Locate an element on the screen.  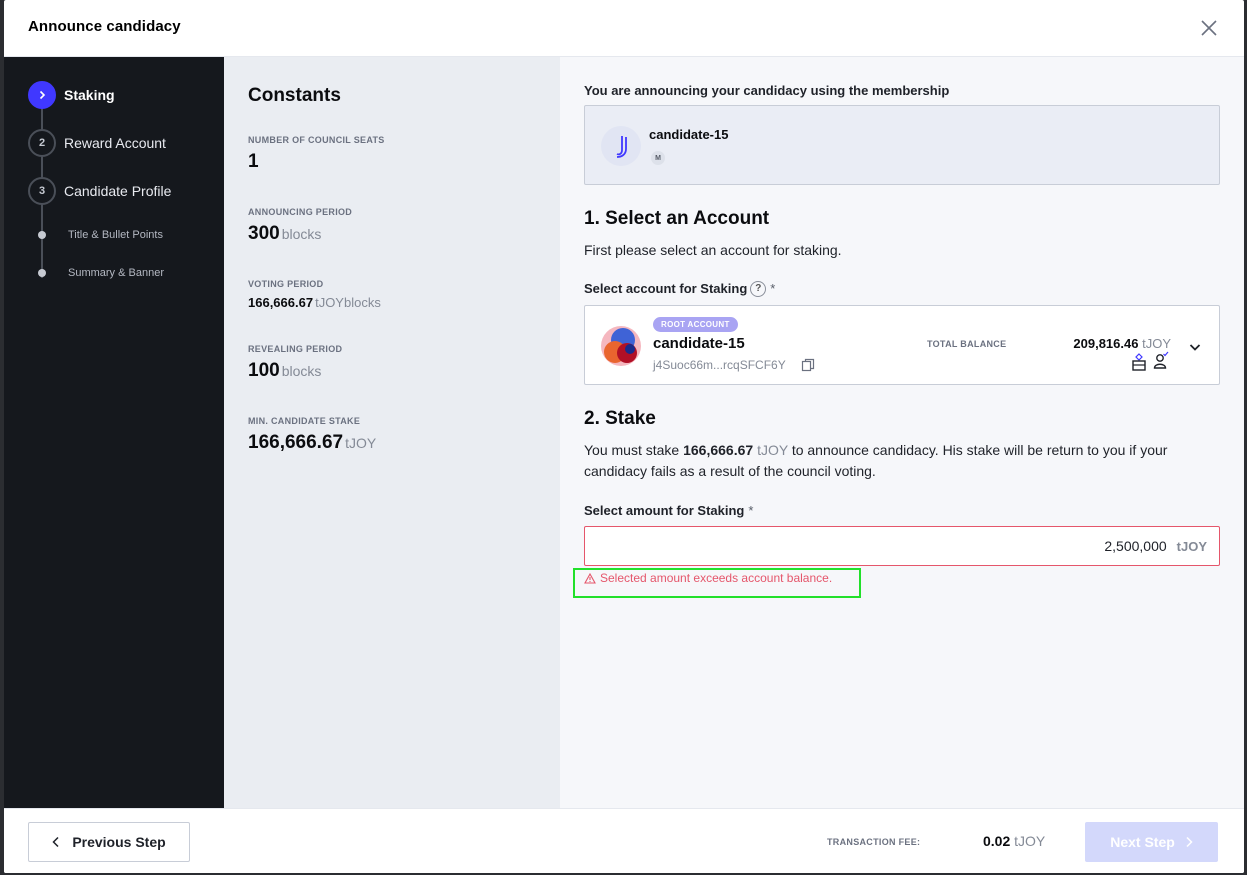
close-icon is located at coordinates (1209, 28).